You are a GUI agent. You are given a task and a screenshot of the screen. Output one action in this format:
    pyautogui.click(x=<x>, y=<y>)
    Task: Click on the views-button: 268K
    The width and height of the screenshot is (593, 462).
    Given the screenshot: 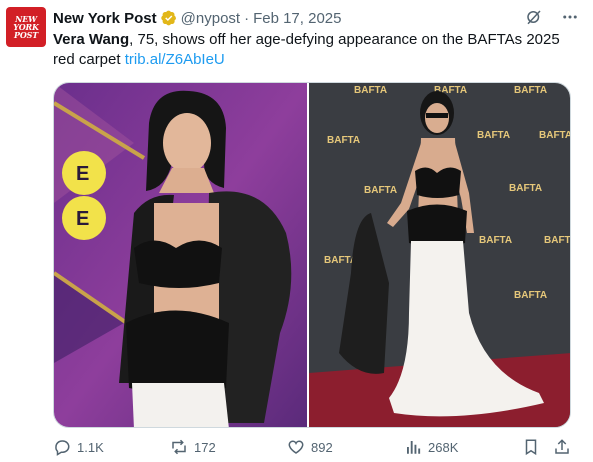 What is the action you would take?
    pyautogui.click(x=431, y=447)
    